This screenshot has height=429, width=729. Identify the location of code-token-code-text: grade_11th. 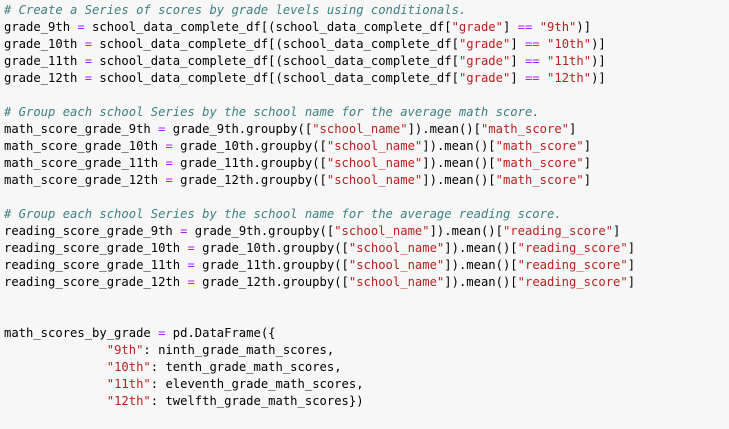
(44, 61).